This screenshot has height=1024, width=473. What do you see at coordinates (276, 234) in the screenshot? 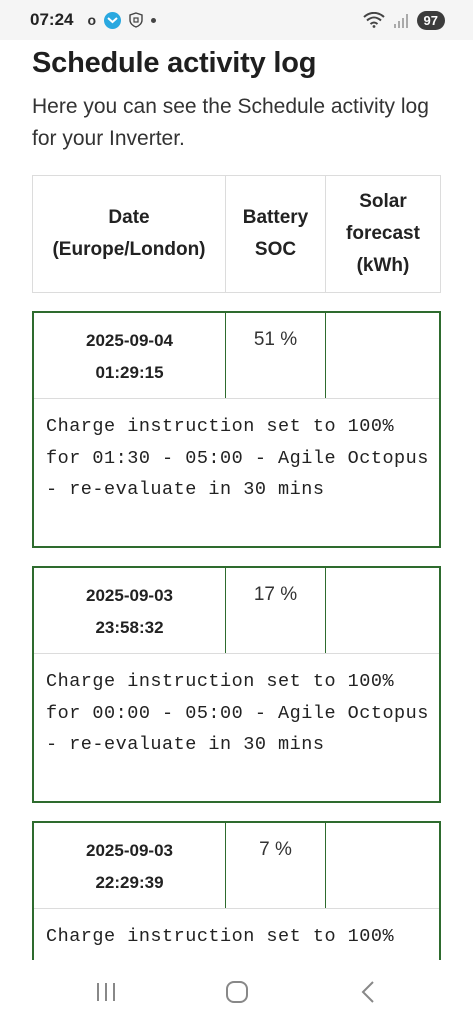
I see `header-battery-soc: Battery SOC` at bounding box center [276, 234].